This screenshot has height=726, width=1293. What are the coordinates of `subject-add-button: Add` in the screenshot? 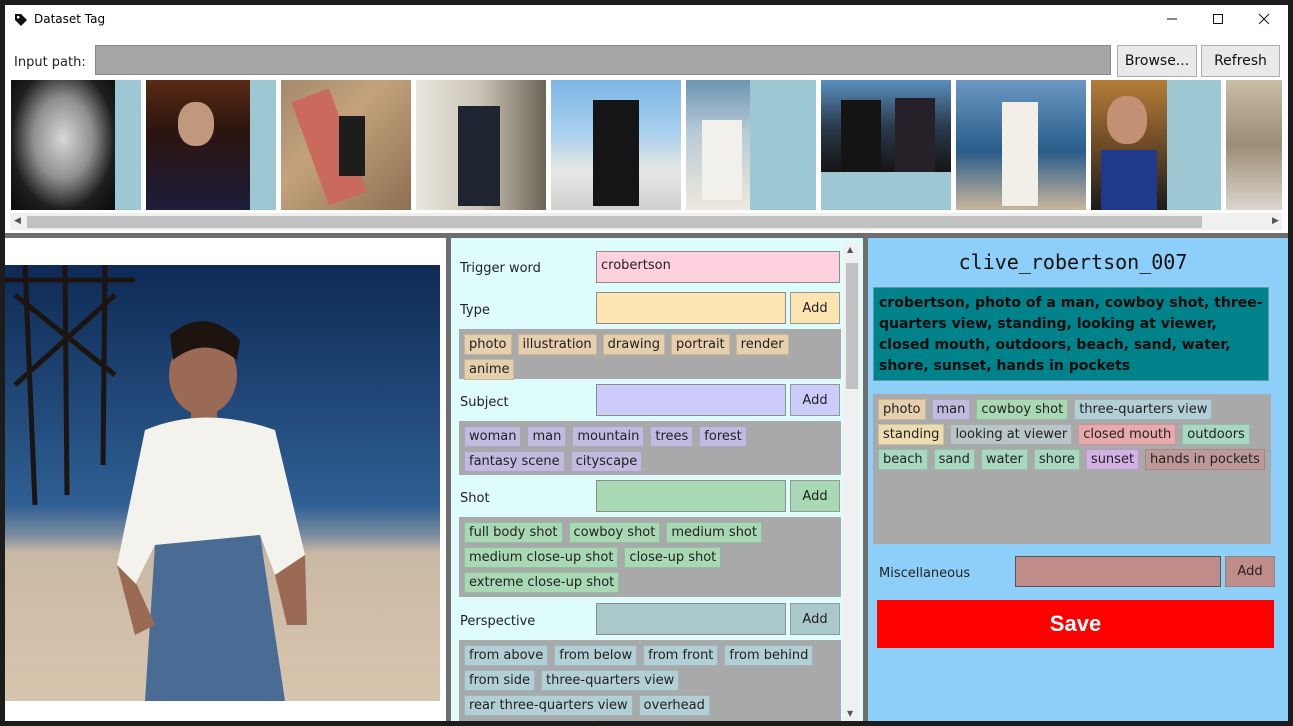 It's located at (815, 400).